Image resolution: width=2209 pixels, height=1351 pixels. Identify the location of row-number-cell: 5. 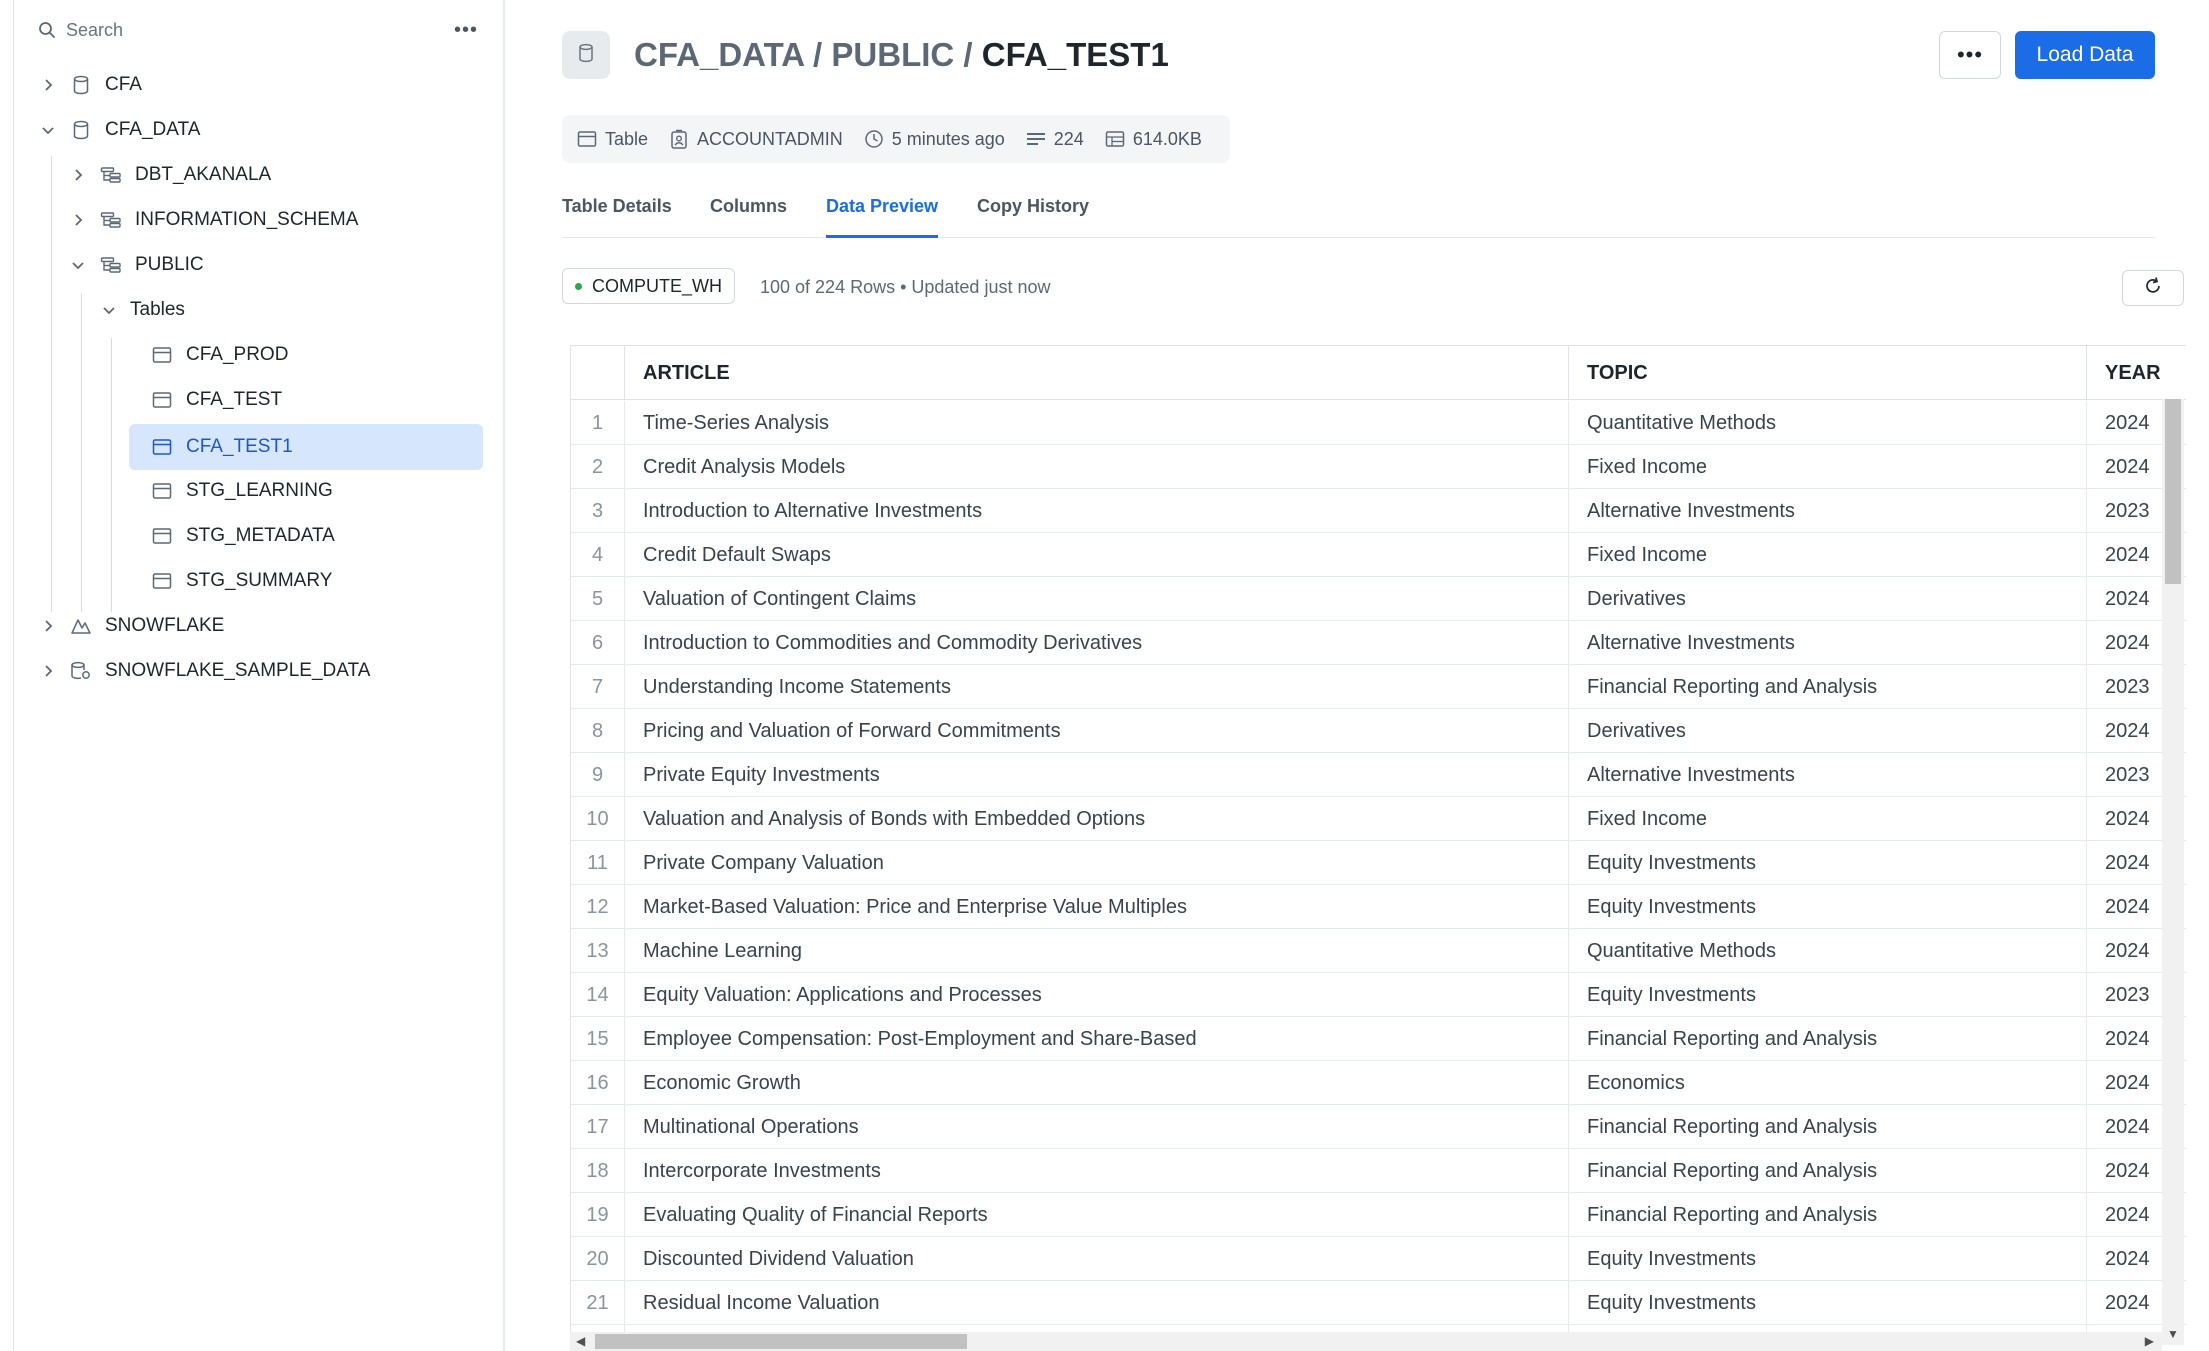
(598, 599).